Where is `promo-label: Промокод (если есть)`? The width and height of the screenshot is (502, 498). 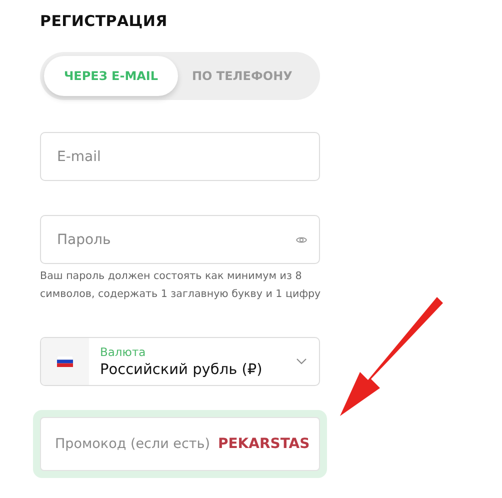 promo-label: Промокод (если есть) is located at coordinates (132, 444).